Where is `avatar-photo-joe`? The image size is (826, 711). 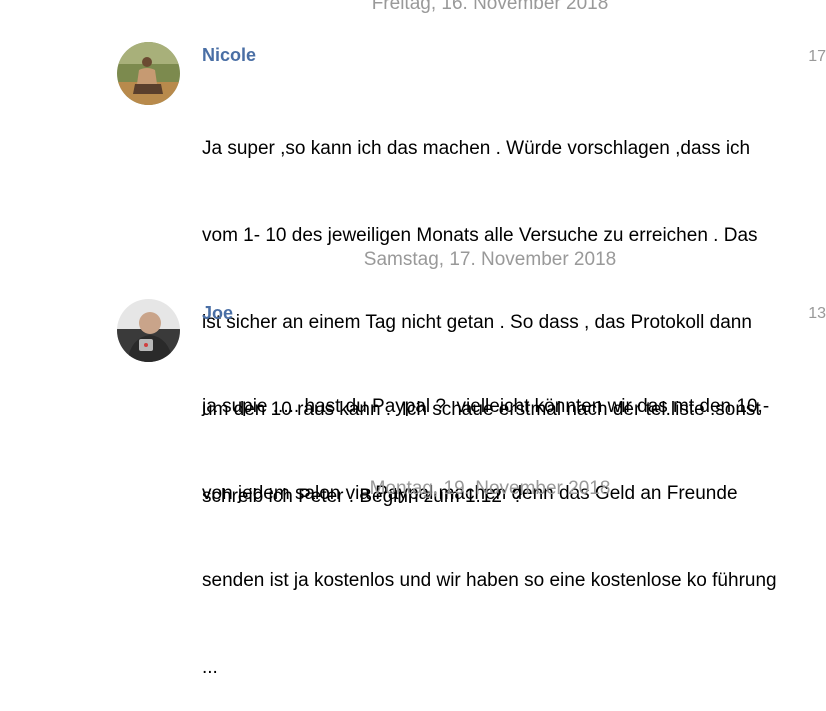 avatar-photo-joe is located at coordinates (148, 330).